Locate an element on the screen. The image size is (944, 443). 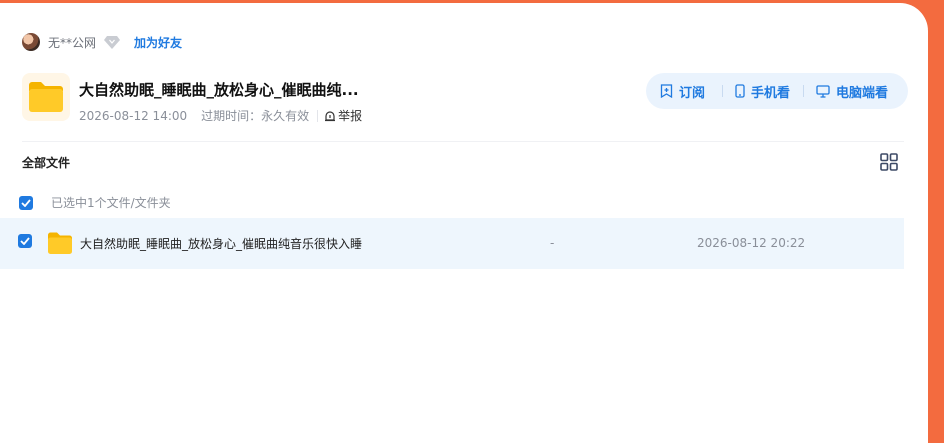
action-bar: 订阅 手机看 电脑端看 is located at coordinates (777, 91).